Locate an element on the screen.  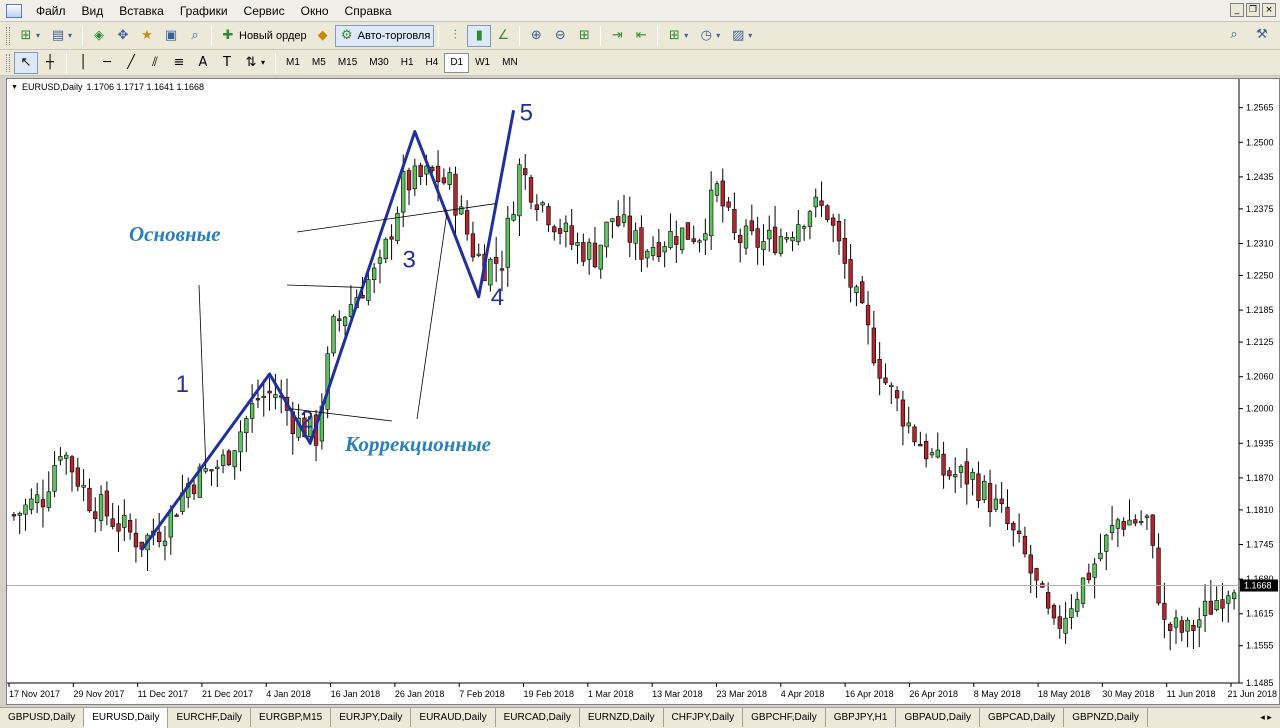
timeframe-m15: M15 is located at coordinates (347, 63).